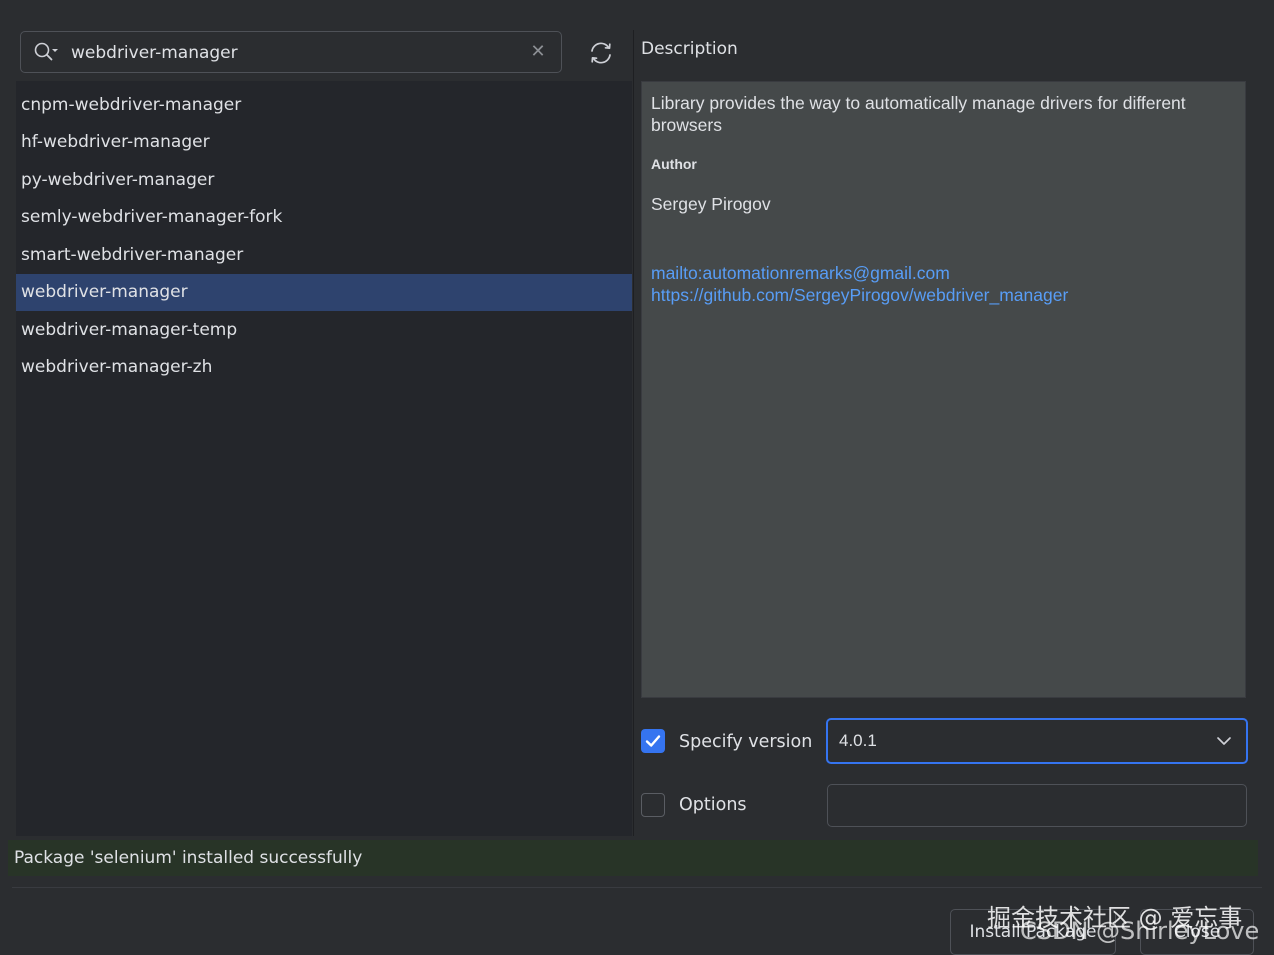 This screenshot has width=1274, height=955. I want to click on chevron-down-icon, so click(1224, 741).